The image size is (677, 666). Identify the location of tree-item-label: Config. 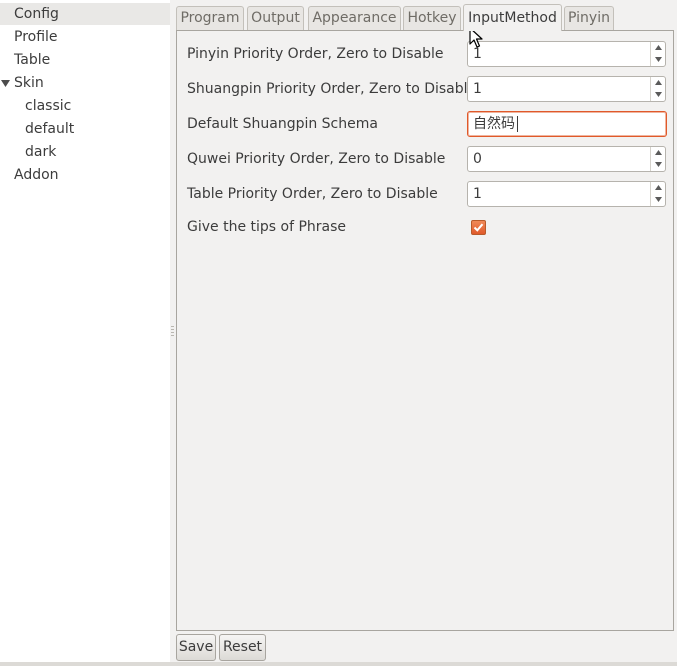
(36, 14).